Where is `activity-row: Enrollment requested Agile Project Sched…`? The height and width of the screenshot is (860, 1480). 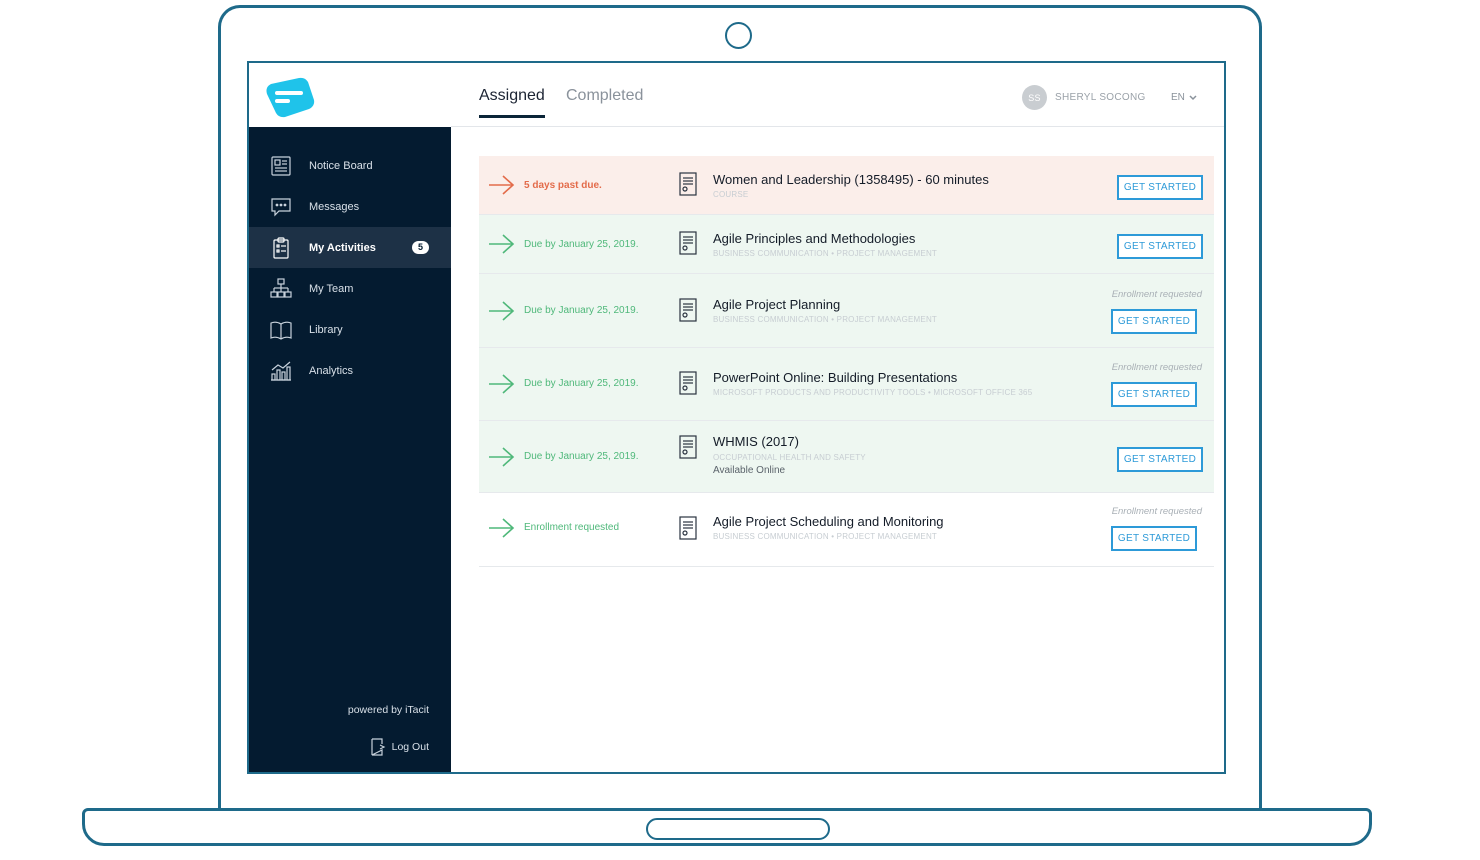
activity-row: Enrollment requested Agile Project Sched… is located at coordinates (846, 530).